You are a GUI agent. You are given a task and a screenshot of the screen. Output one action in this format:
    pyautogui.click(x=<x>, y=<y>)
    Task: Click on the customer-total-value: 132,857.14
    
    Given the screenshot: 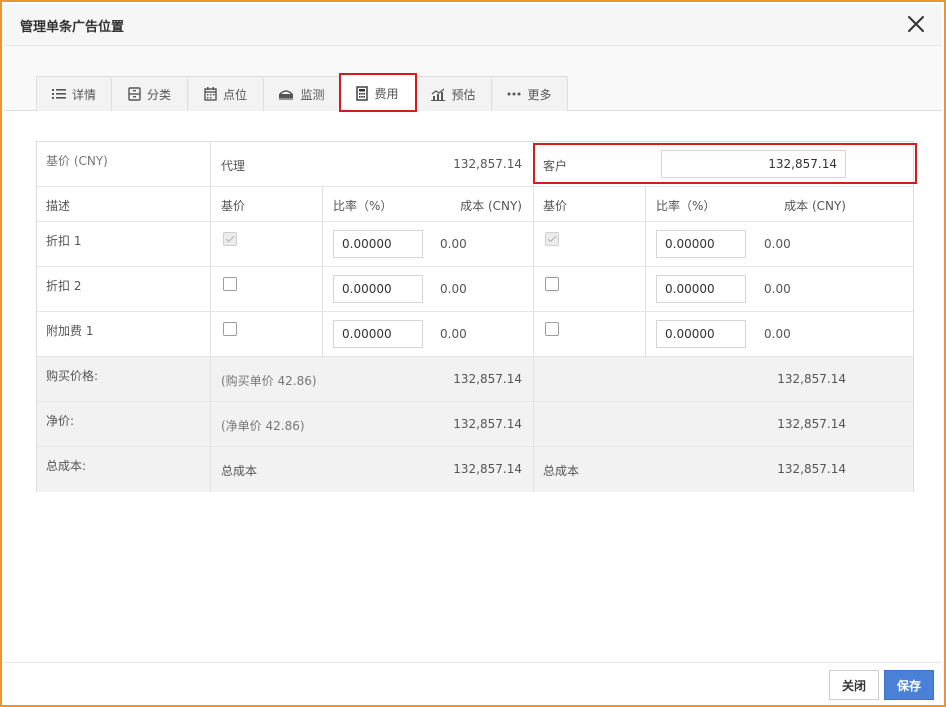 What is the action you would take?
    pyautogui.click(x=811, y=469)
    